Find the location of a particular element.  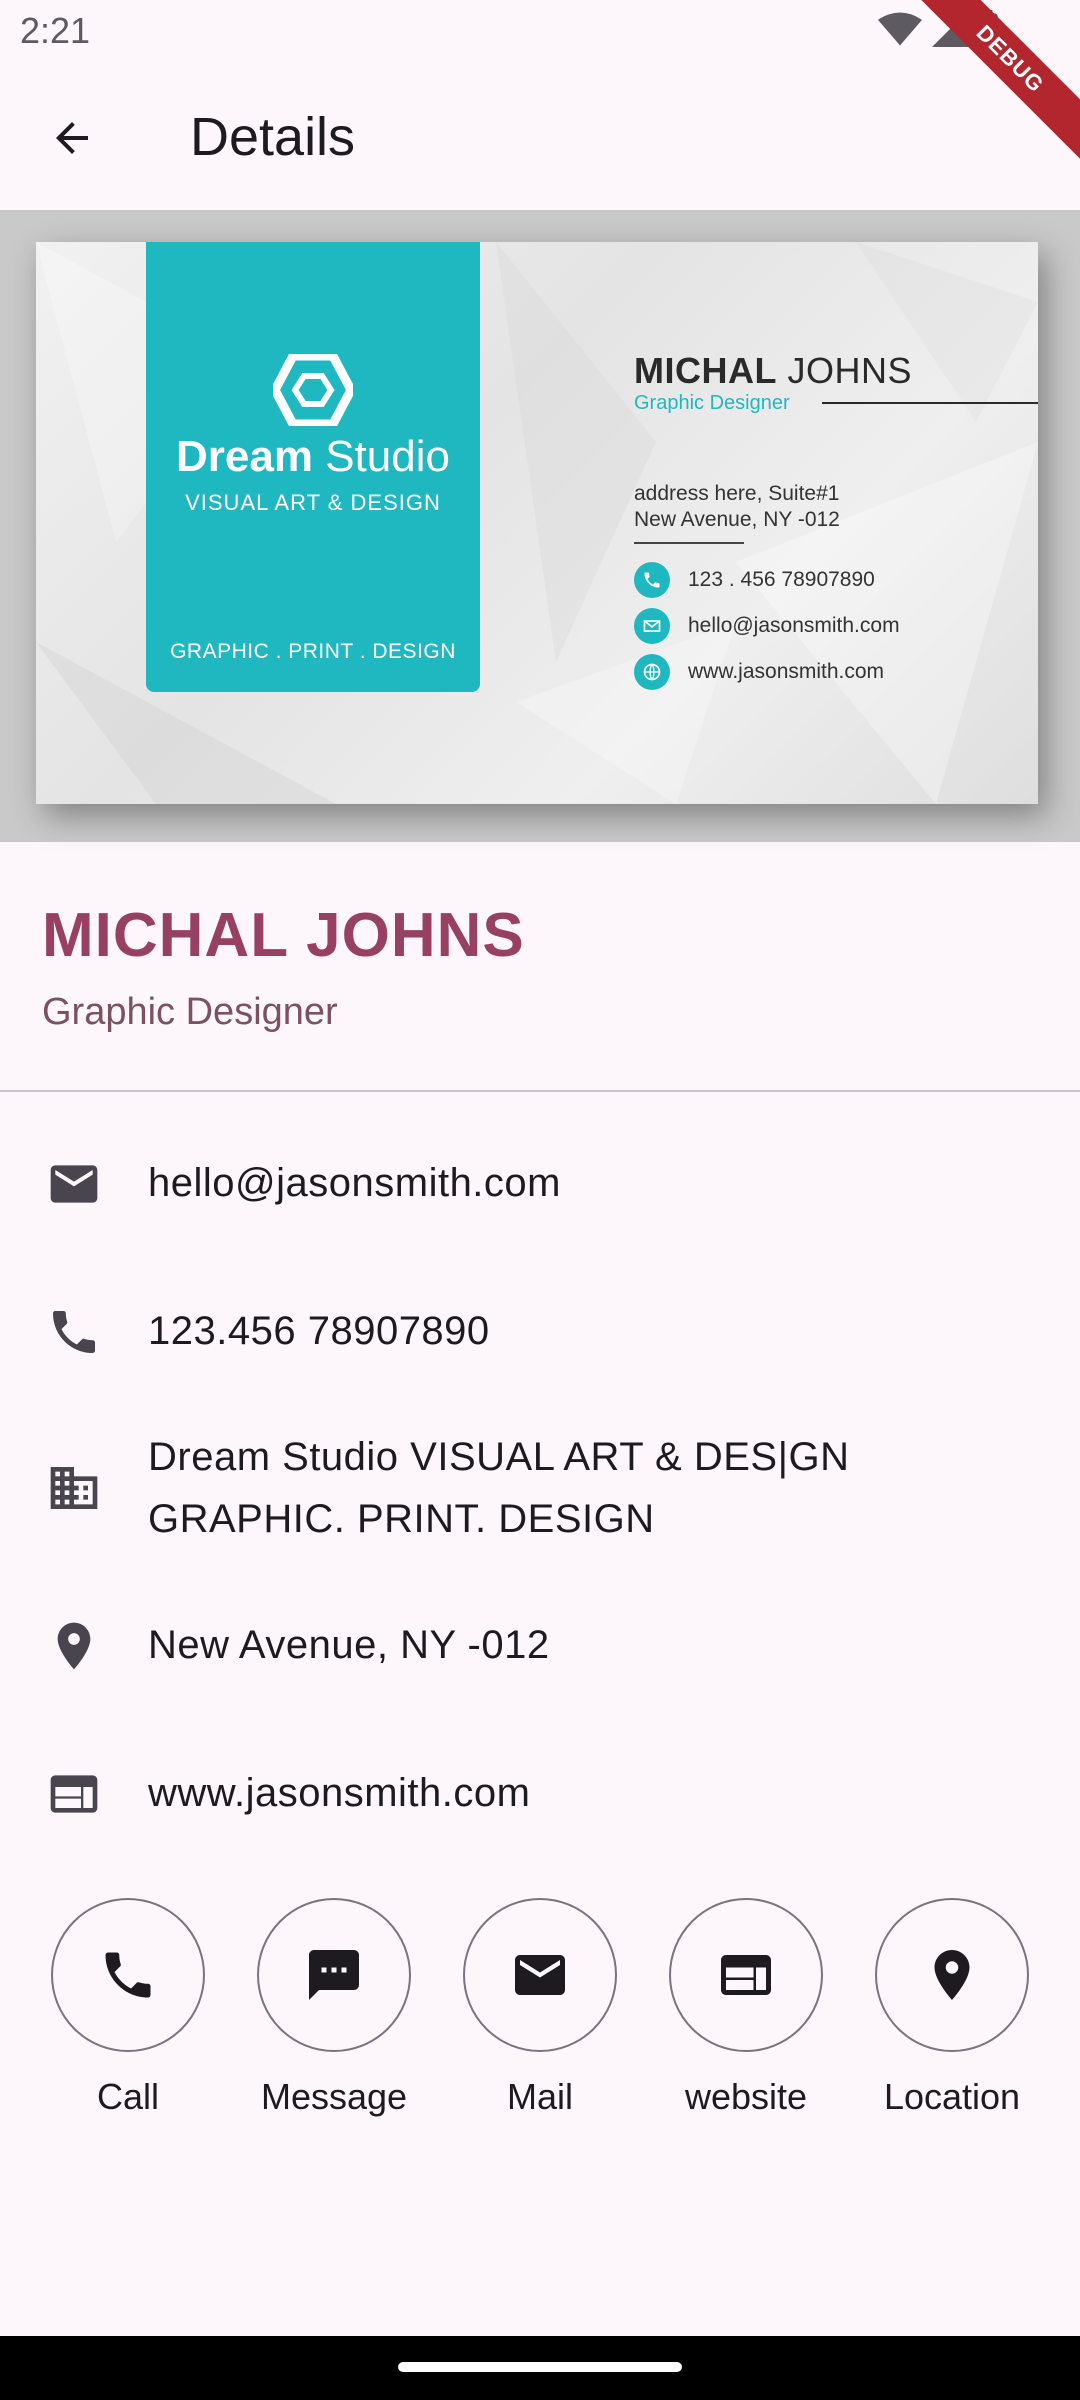

detail-company-line1: Dream Studio VISUAL ART & DES|GN is located at coordinates (499, 1457).